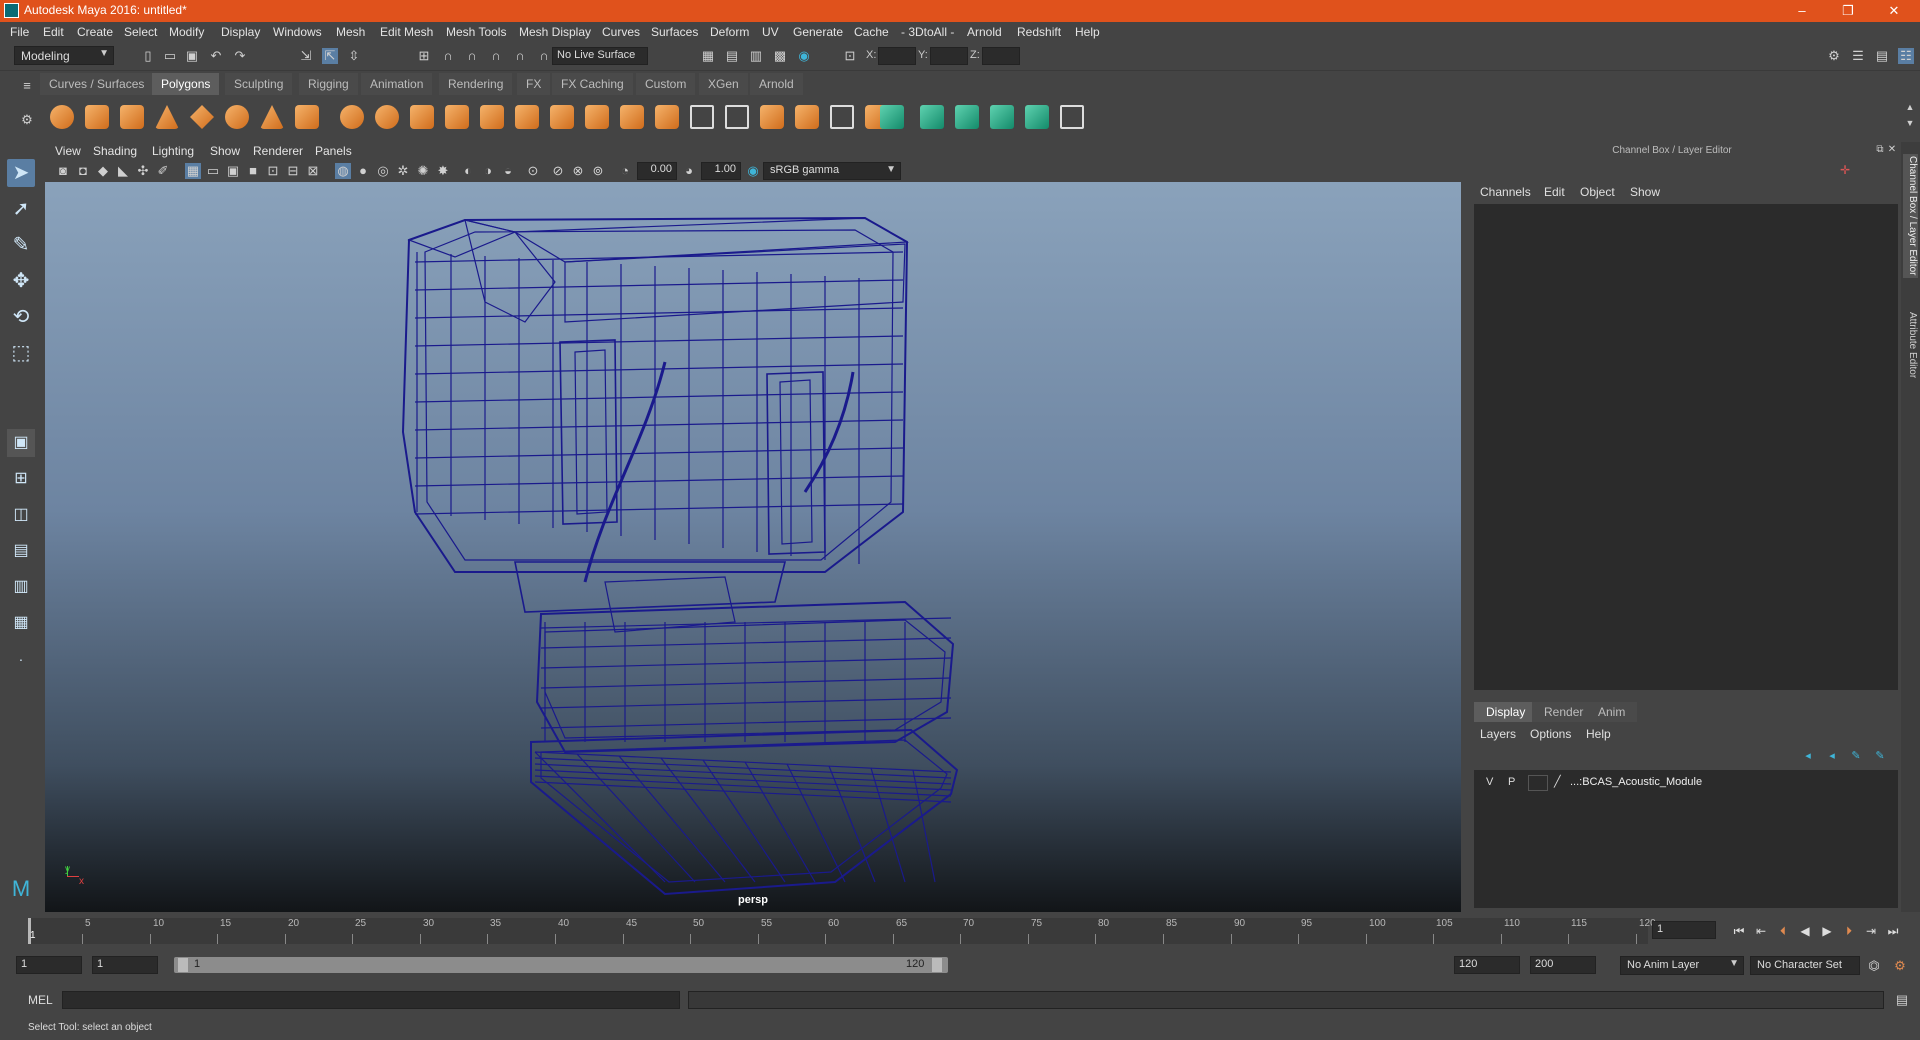 The image size is (1920, 1040). Describe the element at coordinates (1554, 192) in the screenshot. I see `edit-menu: Edit` at that location.